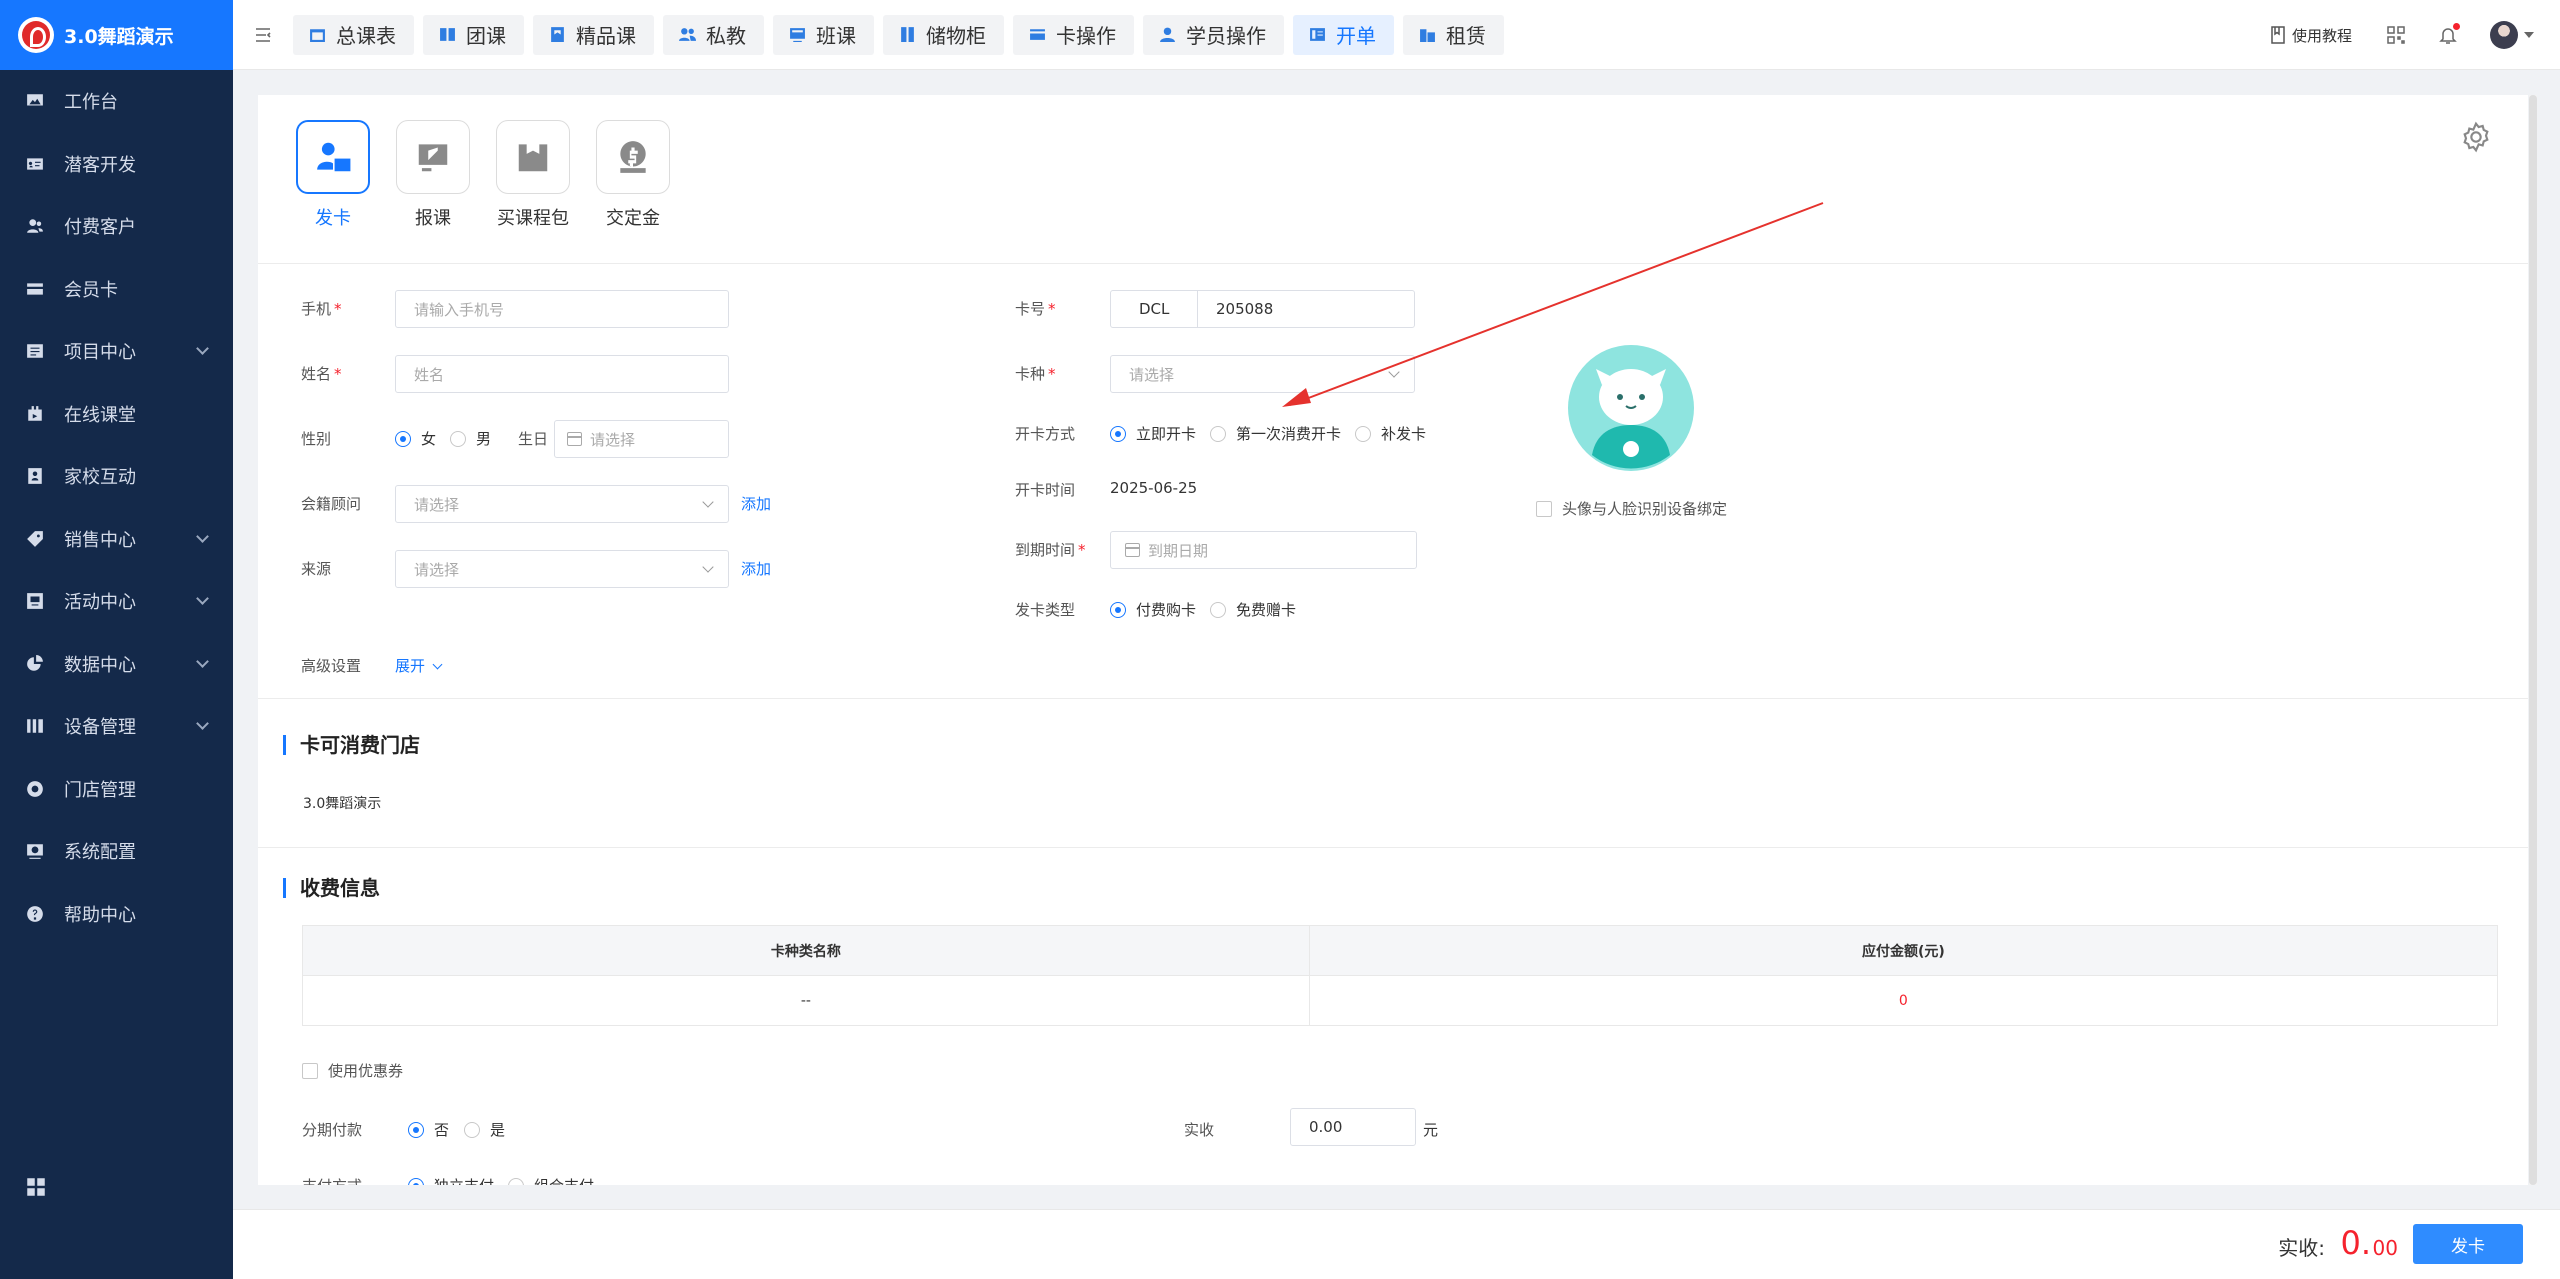  I want to click on open-time-label: 开卡时间, so click(1045, 490).